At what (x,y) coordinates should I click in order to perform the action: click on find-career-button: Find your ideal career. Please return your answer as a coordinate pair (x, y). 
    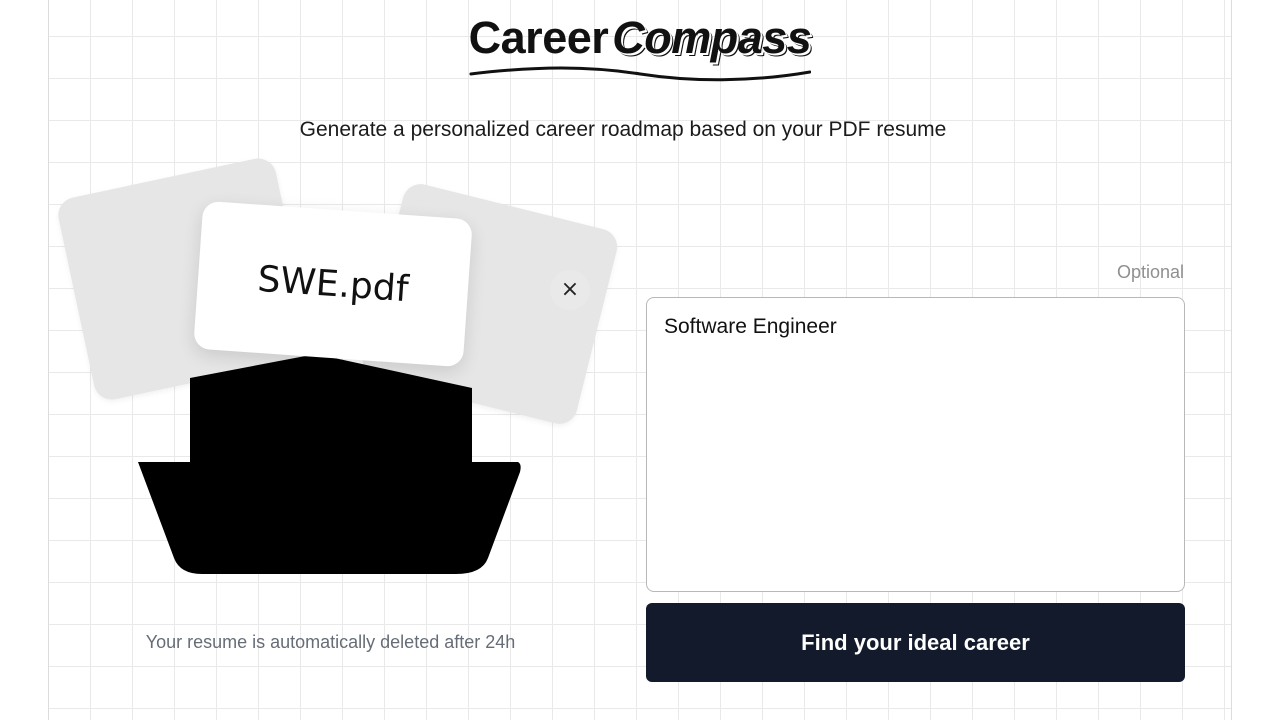
    Looking at the image, I should click on (915, 642).